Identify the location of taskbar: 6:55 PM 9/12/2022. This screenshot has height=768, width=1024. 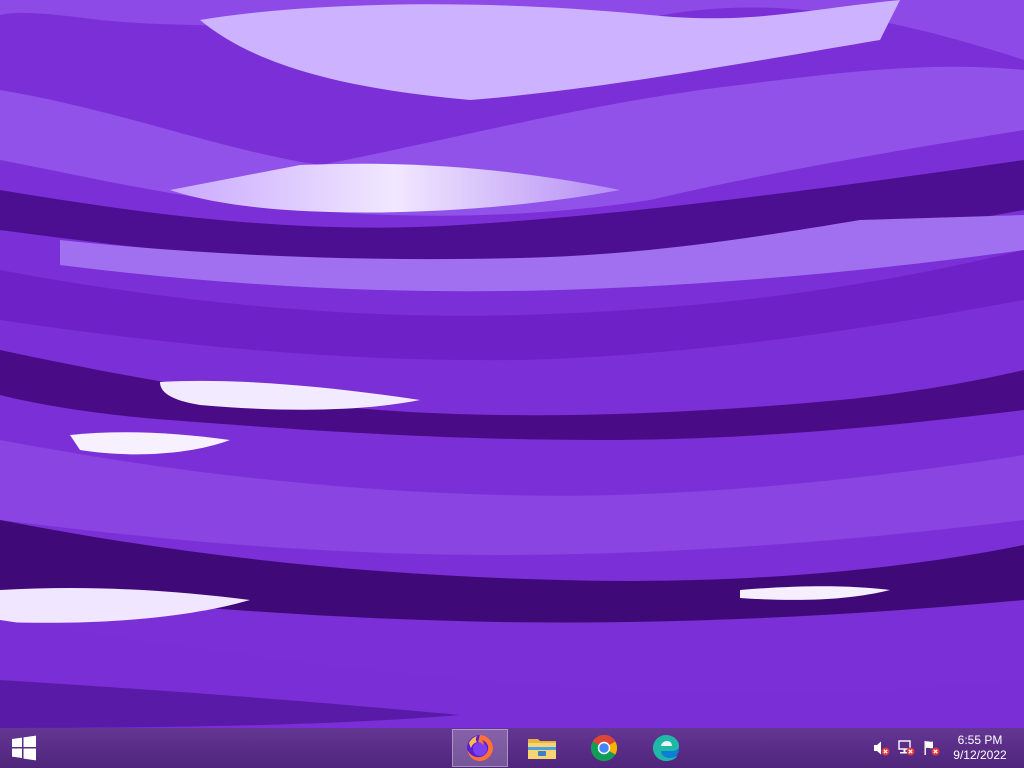
(512, 748).